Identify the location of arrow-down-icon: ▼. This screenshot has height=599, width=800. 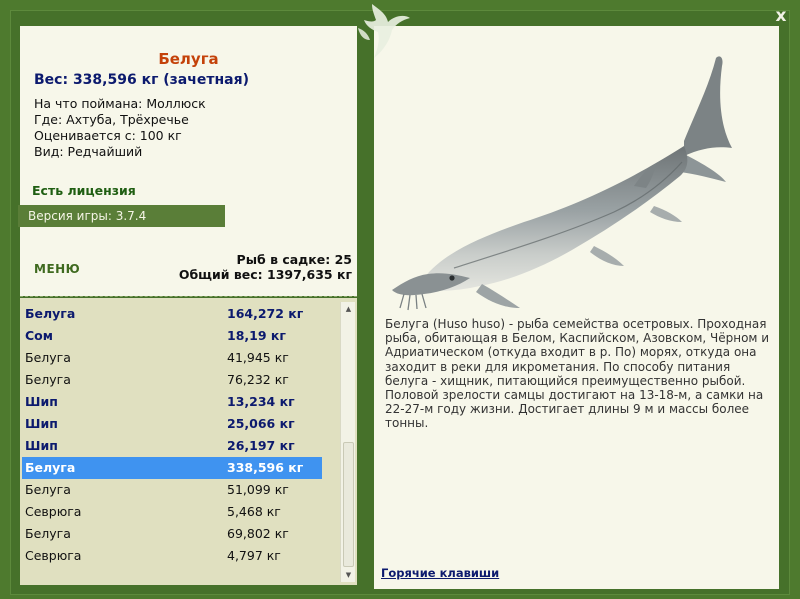
(348, 575).